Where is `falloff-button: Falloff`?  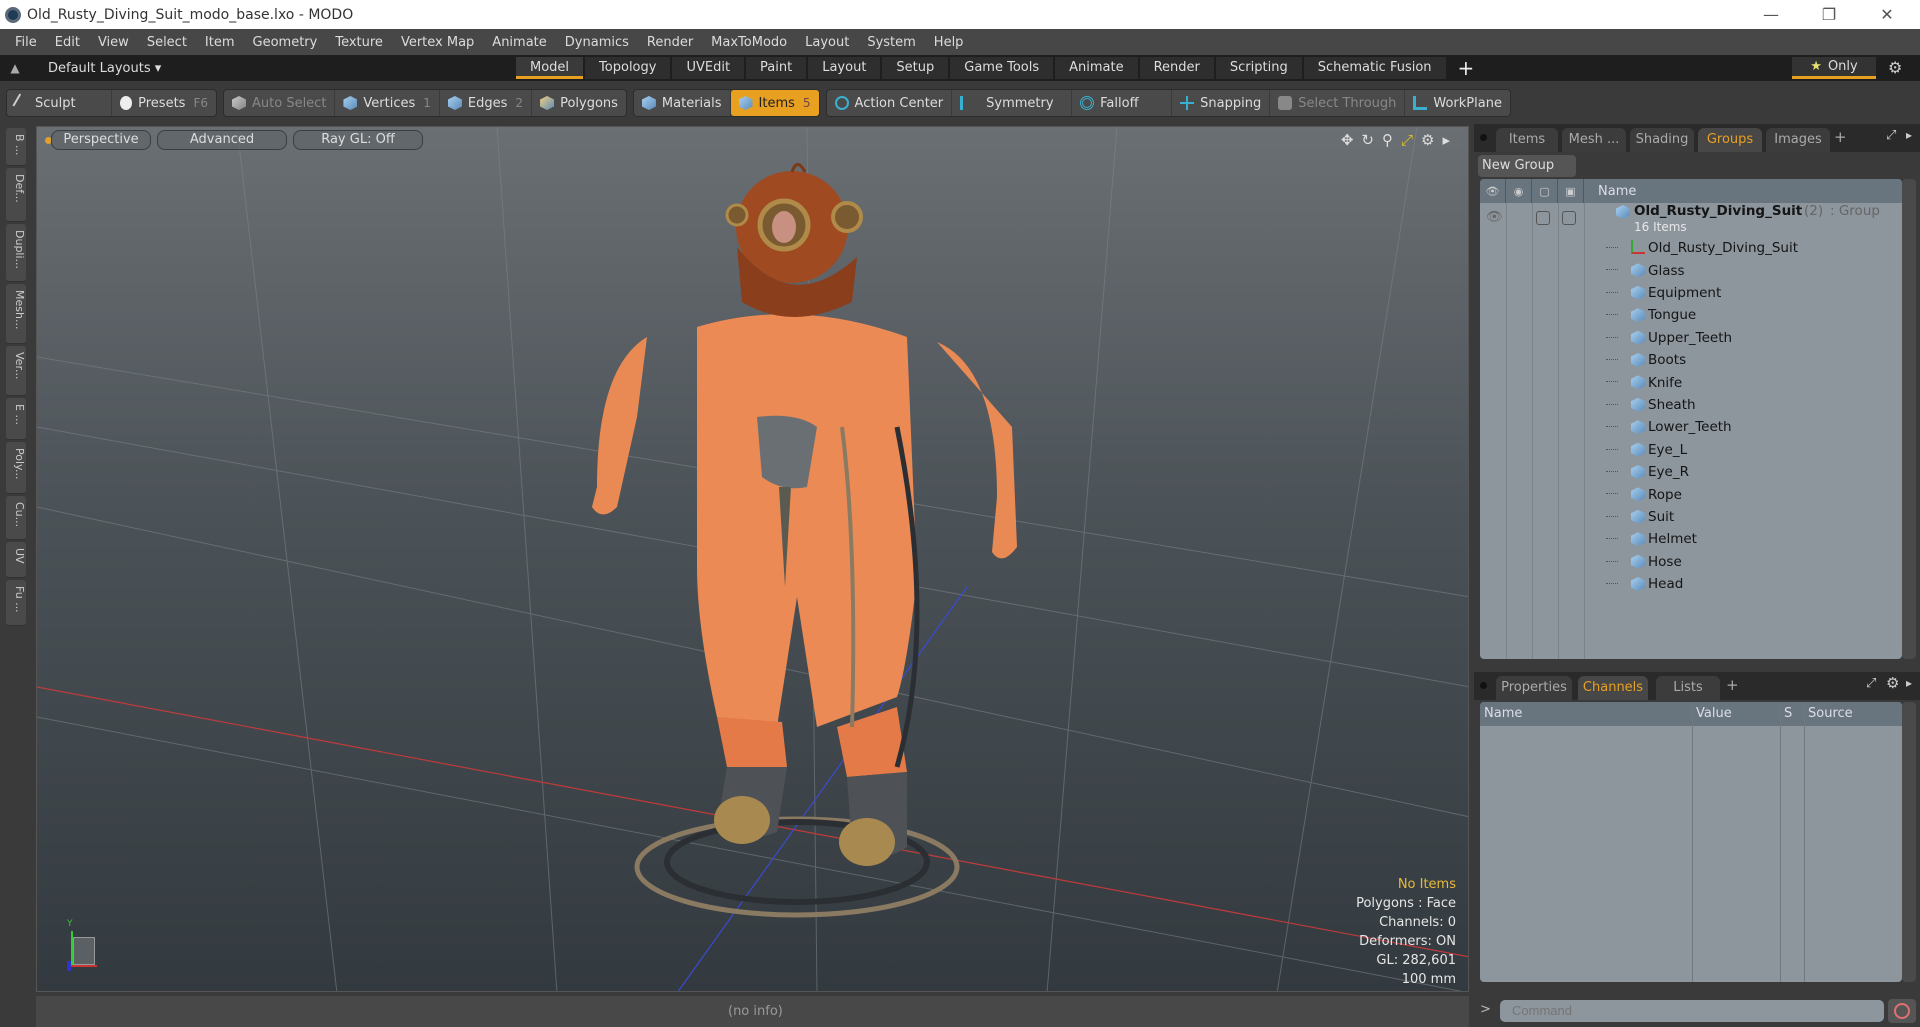
falloff-button: Falloff is located at coordinates (1122, 103).